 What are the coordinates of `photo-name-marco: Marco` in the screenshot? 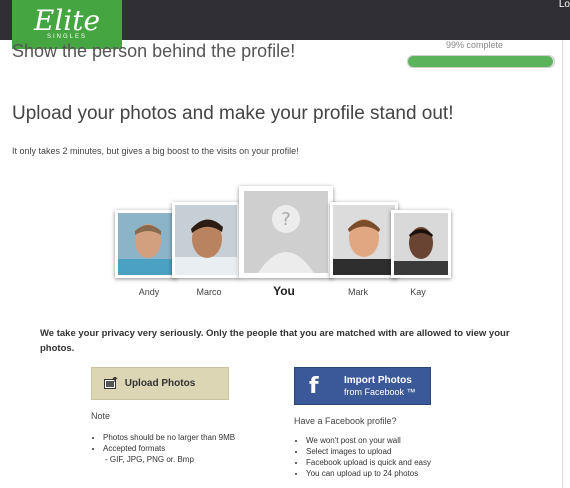 It's located at (209, 292).